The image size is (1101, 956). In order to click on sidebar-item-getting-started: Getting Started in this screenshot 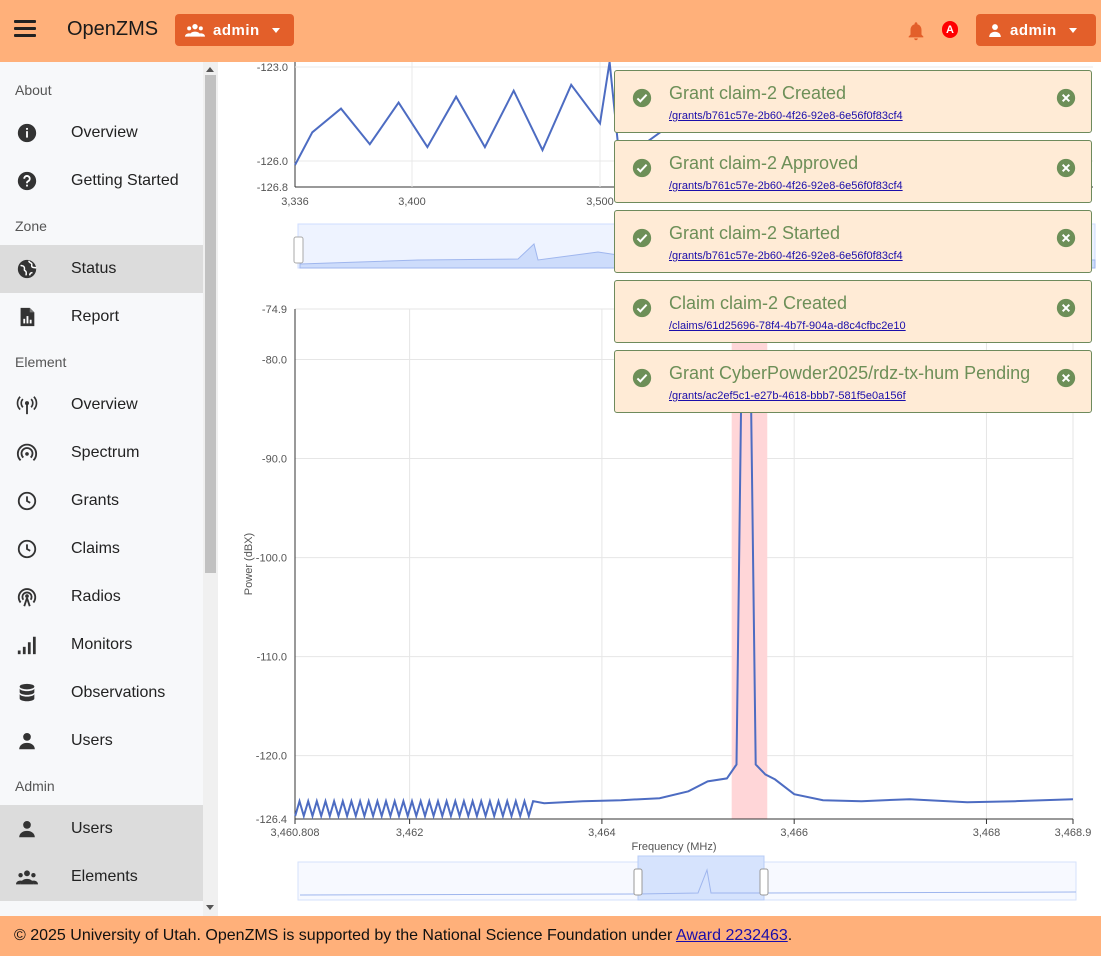, I will do `click(101, 181)`.